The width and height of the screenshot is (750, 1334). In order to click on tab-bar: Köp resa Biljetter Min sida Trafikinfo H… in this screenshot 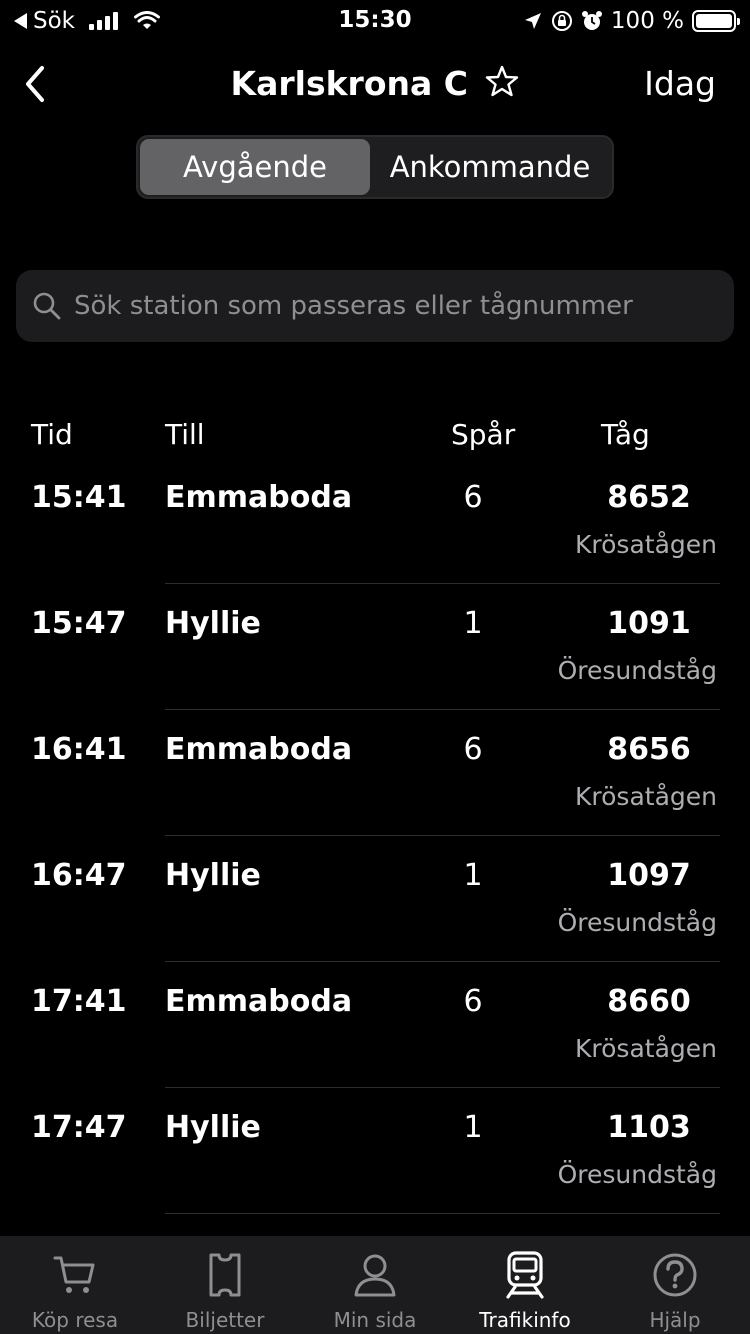, I will do `click(375, 1285)`.